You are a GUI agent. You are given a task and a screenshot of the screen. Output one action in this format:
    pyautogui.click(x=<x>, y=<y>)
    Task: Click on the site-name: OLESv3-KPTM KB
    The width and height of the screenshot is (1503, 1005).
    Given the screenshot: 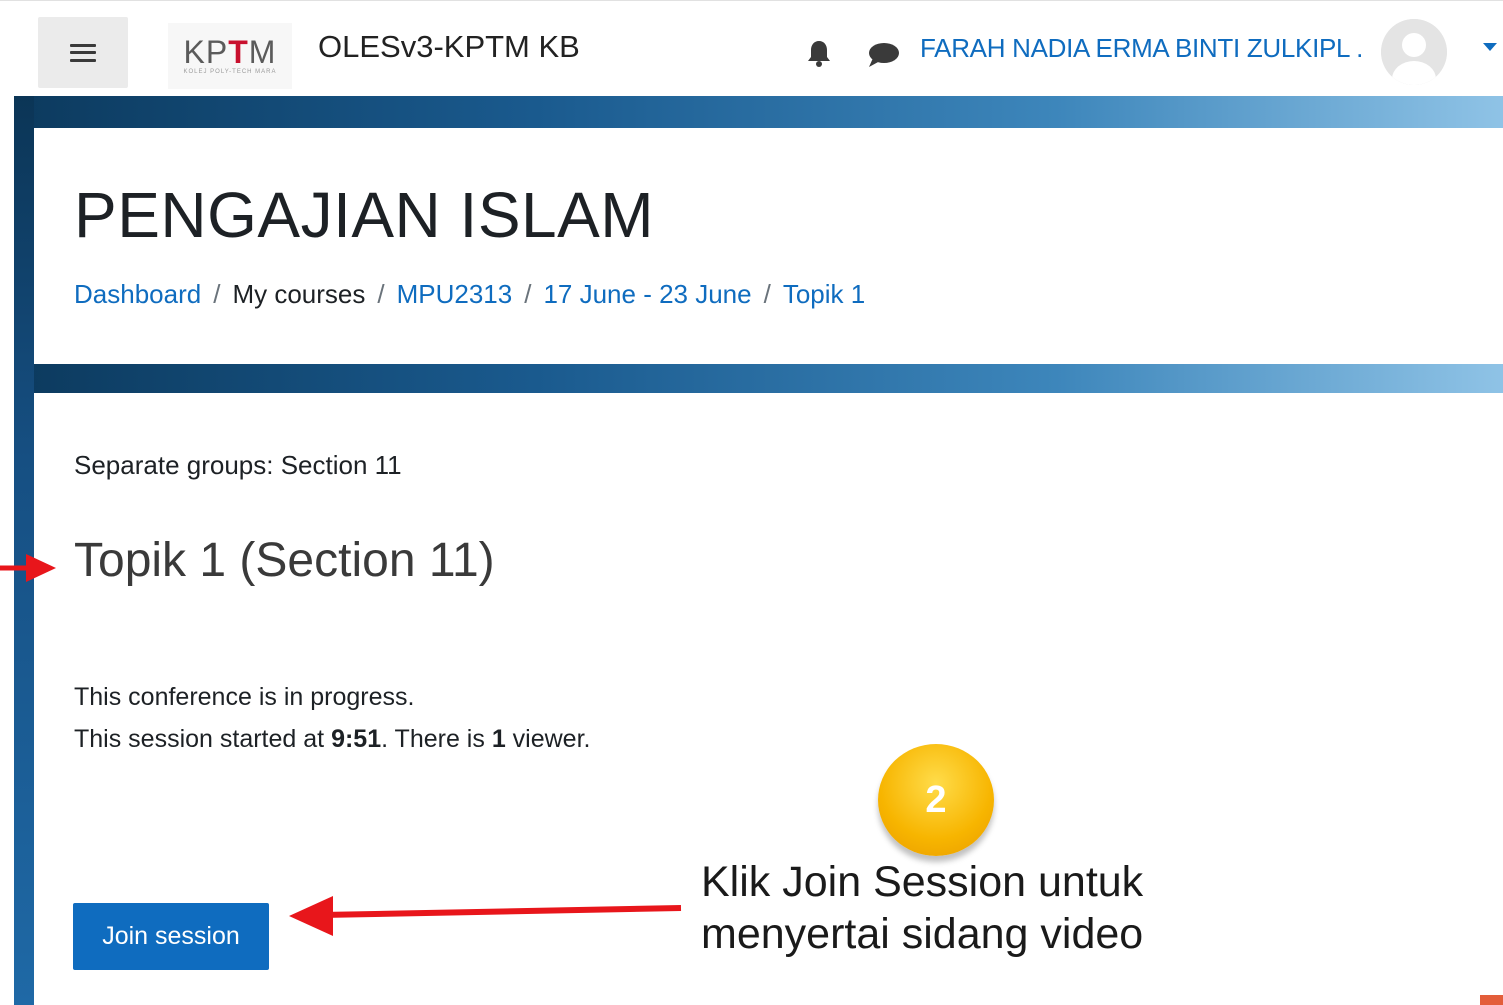 What is the action you would take?
    pyautogui.click(x=449, y=47)
    